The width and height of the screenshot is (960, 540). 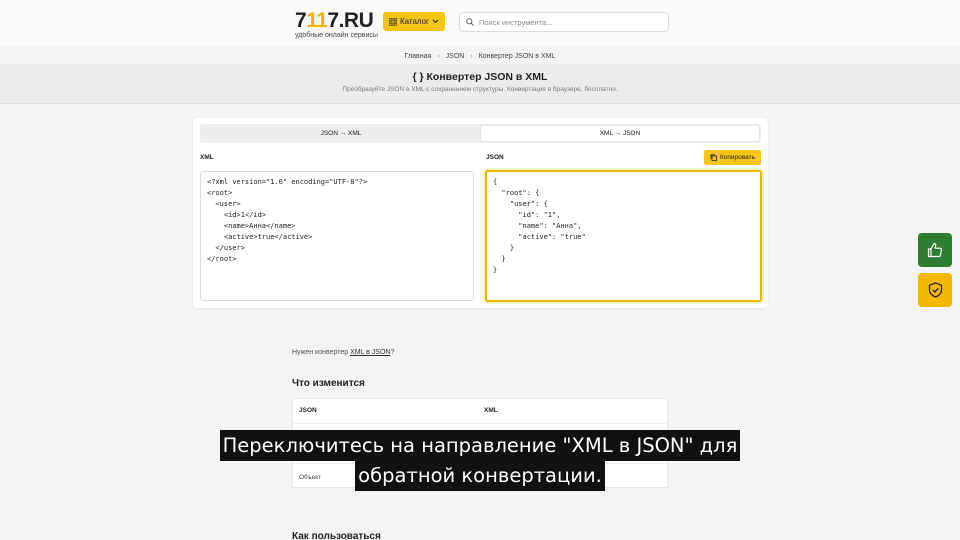 What do you see at coordinates (487, 77) in the screenshot?
I see `page-title-text: Конвертер JSON в XML` at bounding box center [487, 77].